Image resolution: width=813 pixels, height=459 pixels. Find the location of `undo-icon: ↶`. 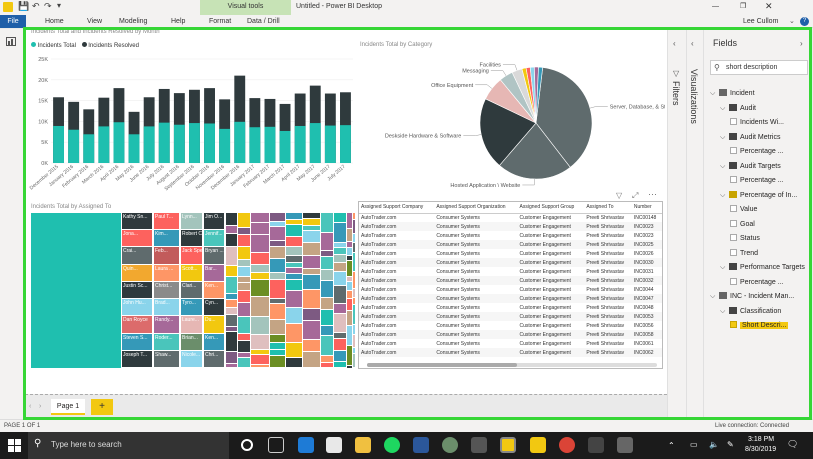

undo-icon: ↶ is located at coordinates (36, 6).